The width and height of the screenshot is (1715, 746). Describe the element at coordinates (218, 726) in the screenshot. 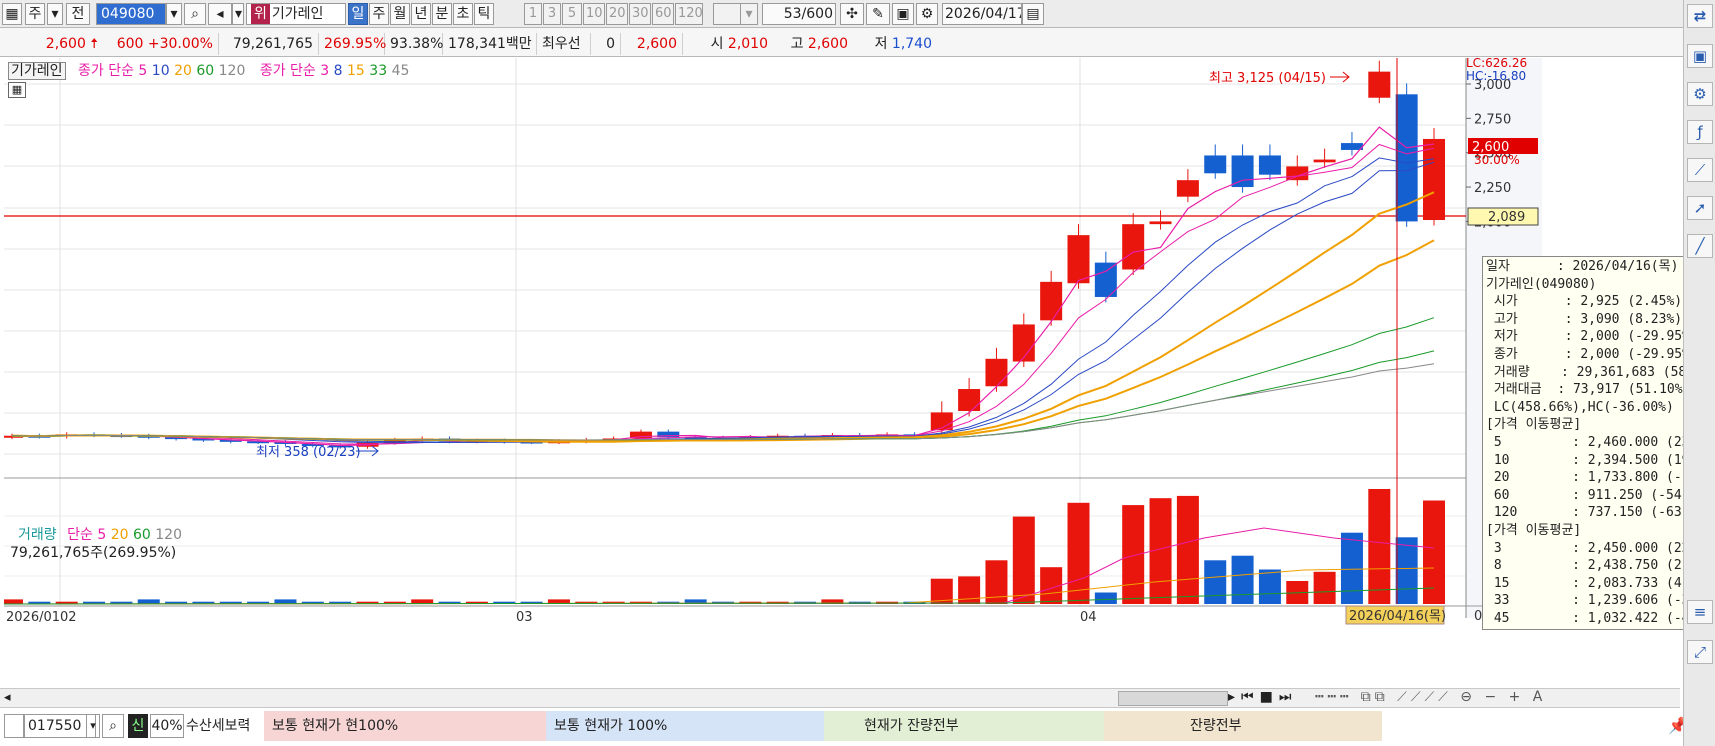

I see `fee-label: 수산세보력` at that location.